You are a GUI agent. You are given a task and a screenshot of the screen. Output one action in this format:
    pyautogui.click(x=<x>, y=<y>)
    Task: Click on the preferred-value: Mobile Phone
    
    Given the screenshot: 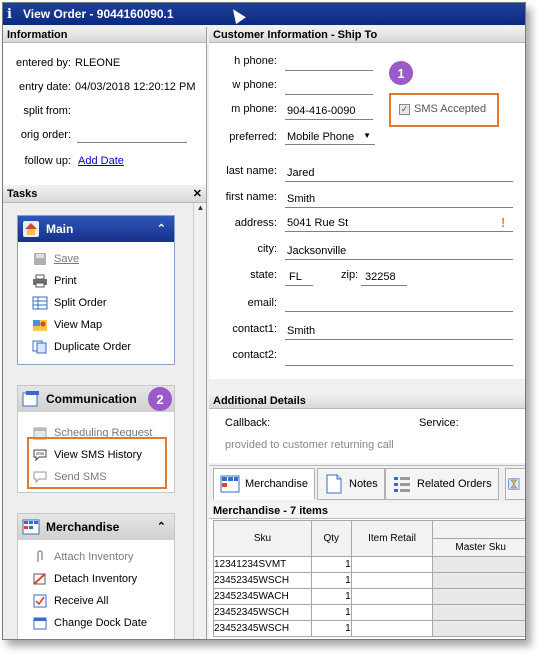 What is the action you would take?
    pyautogui.click(x=321, y=137)
    